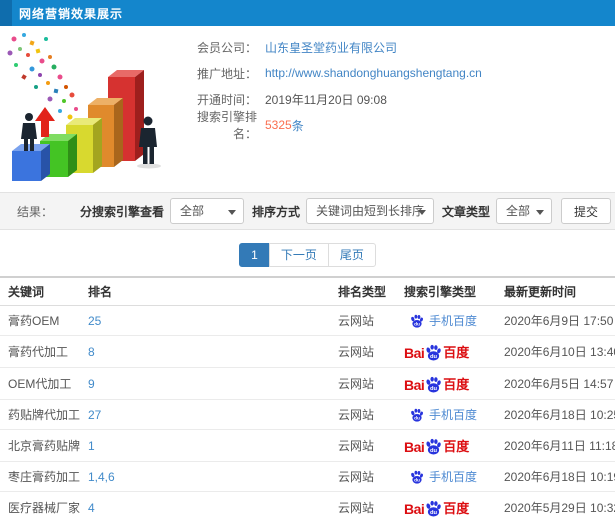  Describe the element at coordinates (307, 505) in the screenshot. I see `table-row: 医疗器械厂家 4 云网站 Bai du 百度 2020年5月29日 10:32` at that location.